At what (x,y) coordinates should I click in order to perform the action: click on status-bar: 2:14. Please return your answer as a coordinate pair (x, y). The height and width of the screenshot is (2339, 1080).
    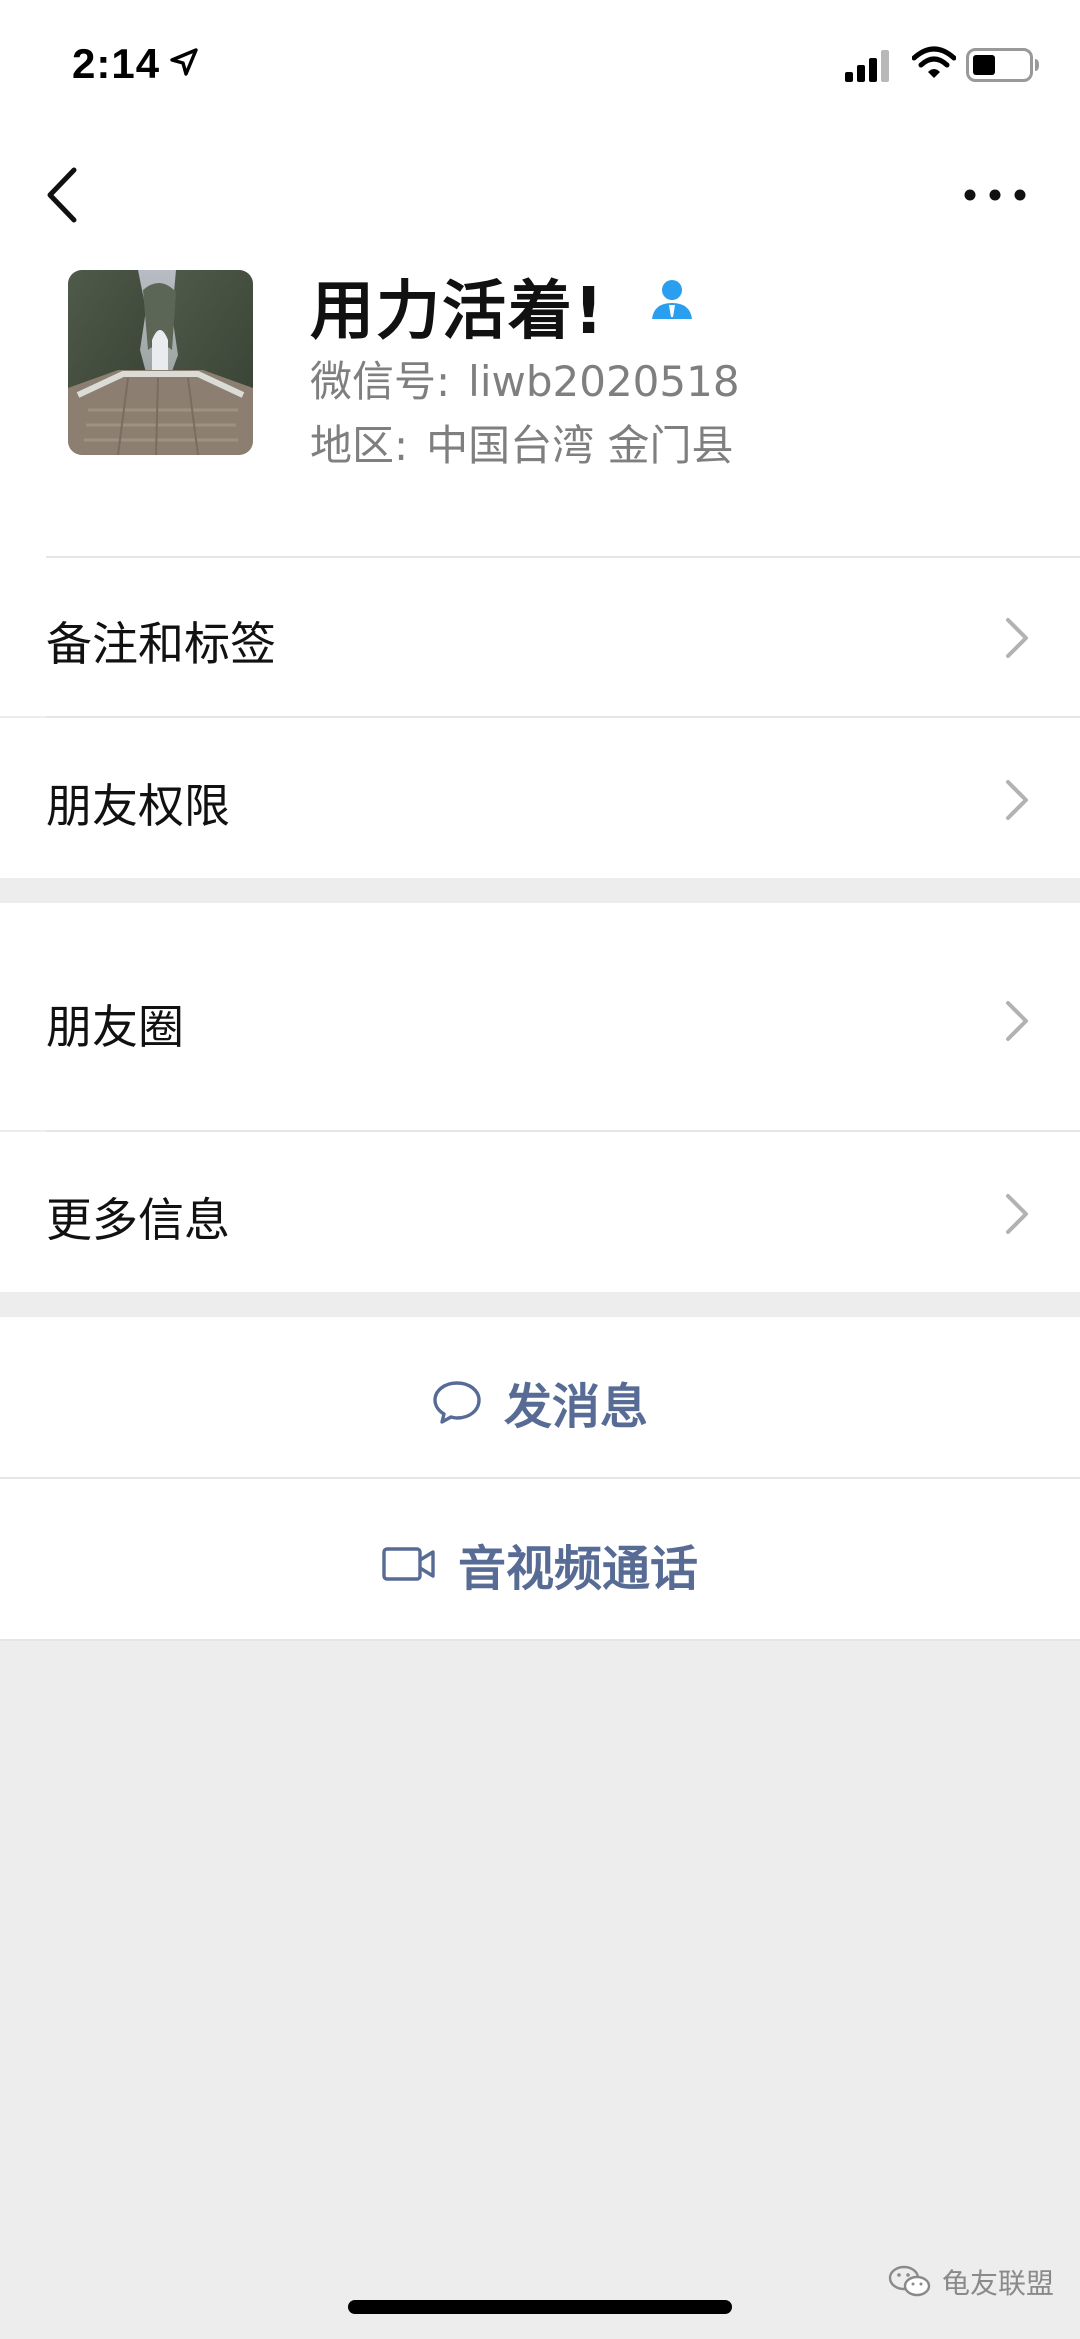
    Looking at the image, I should click on (540, 65).